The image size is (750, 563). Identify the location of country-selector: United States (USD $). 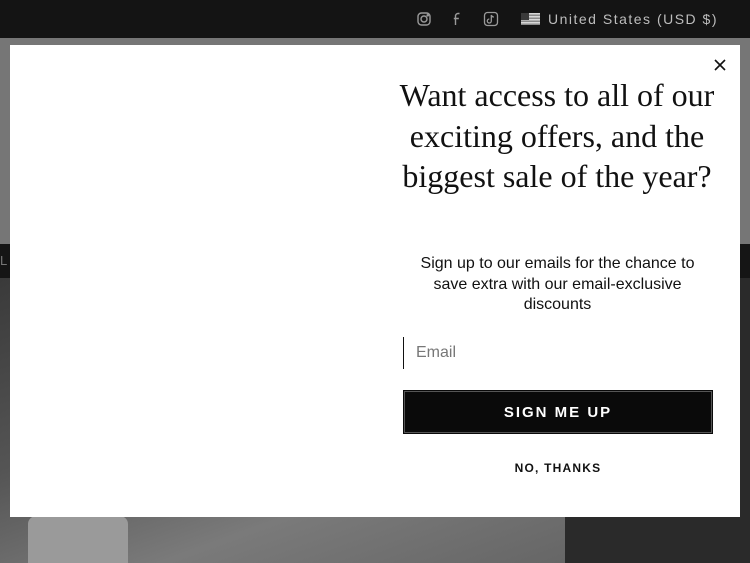
(619, 19).